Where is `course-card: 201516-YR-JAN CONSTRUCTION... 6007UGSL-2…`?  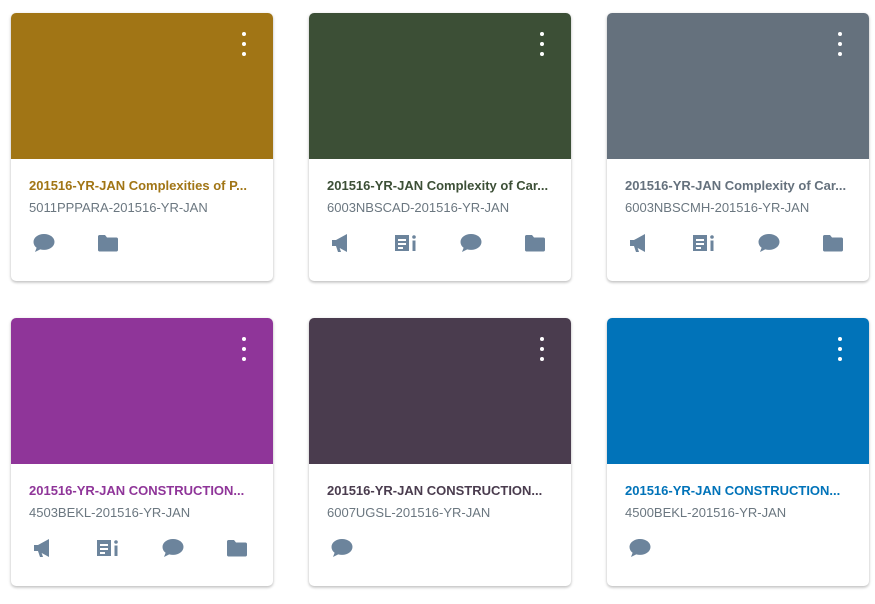 course-card: 201516-YR-JAN CONSTRUCTION... 6007UGSL-2… is located at coordinates (440, 452).